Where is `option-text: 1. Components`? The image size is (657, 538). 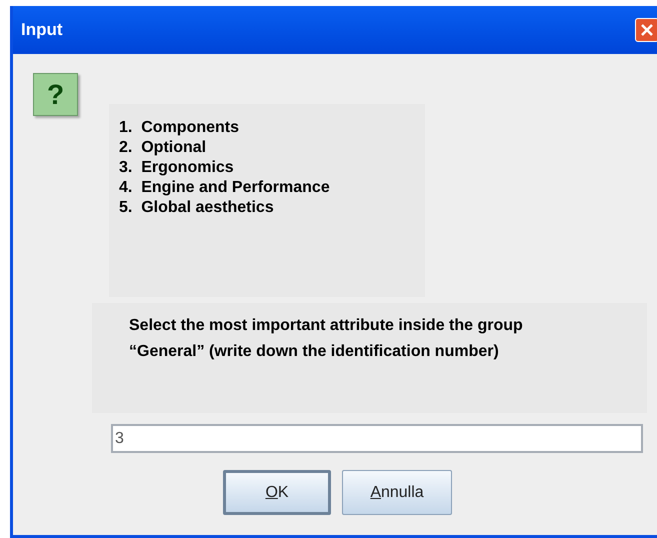 option-text: 1. Components is located at coordinates (179, 128).